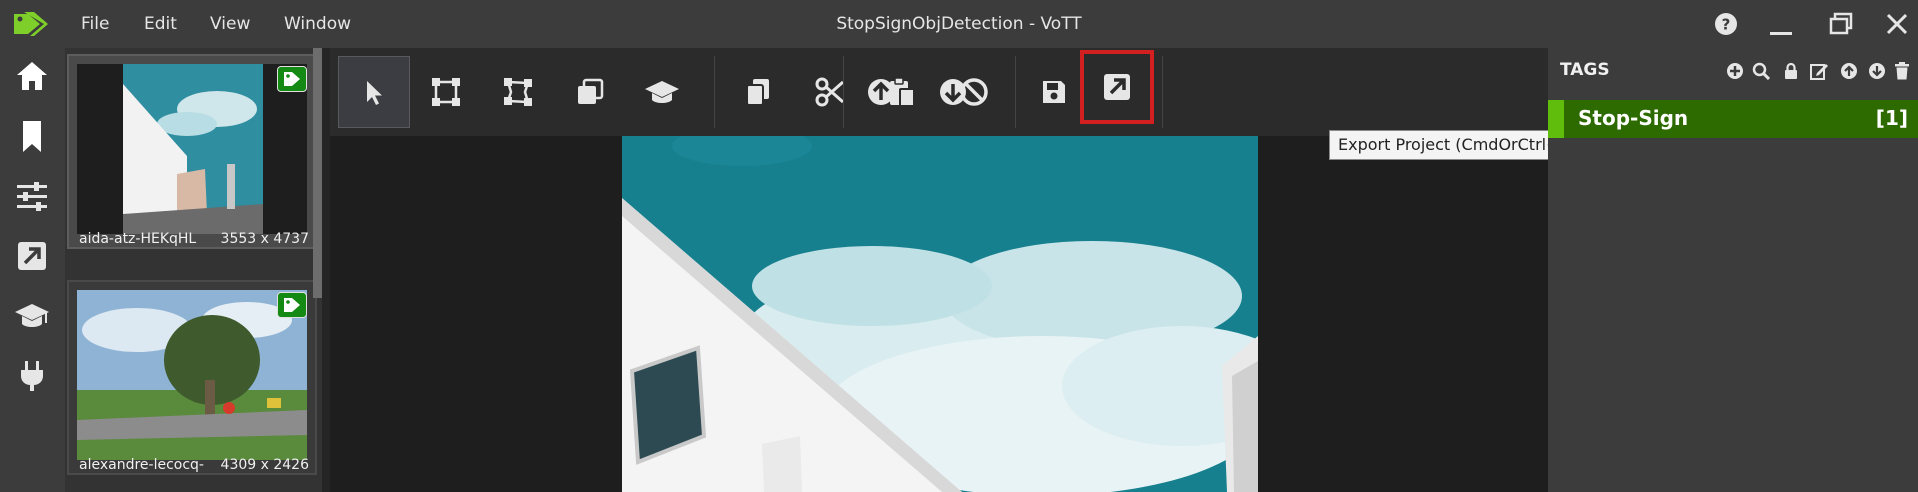 The height and width of the screenshot is (492, 1918). I want to click on search-tags-icon, so click(1762, 72).